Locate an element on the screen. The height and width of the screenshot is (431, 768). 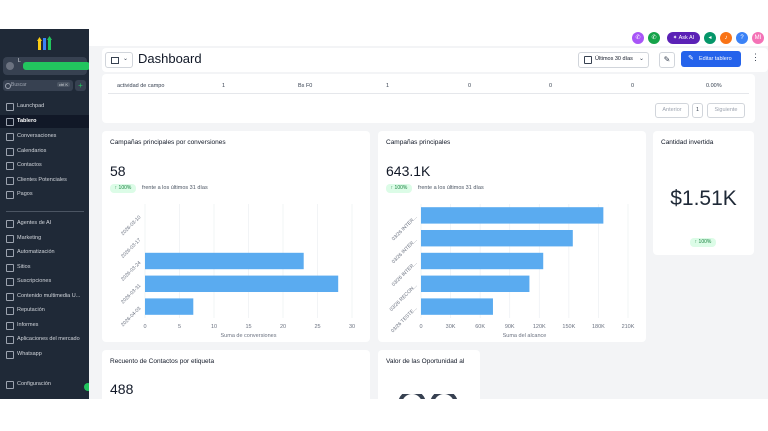
sidebar-item-aplicaciones-del-mercado: Aplicaciones del mercado is located at coordinates (44, 339).